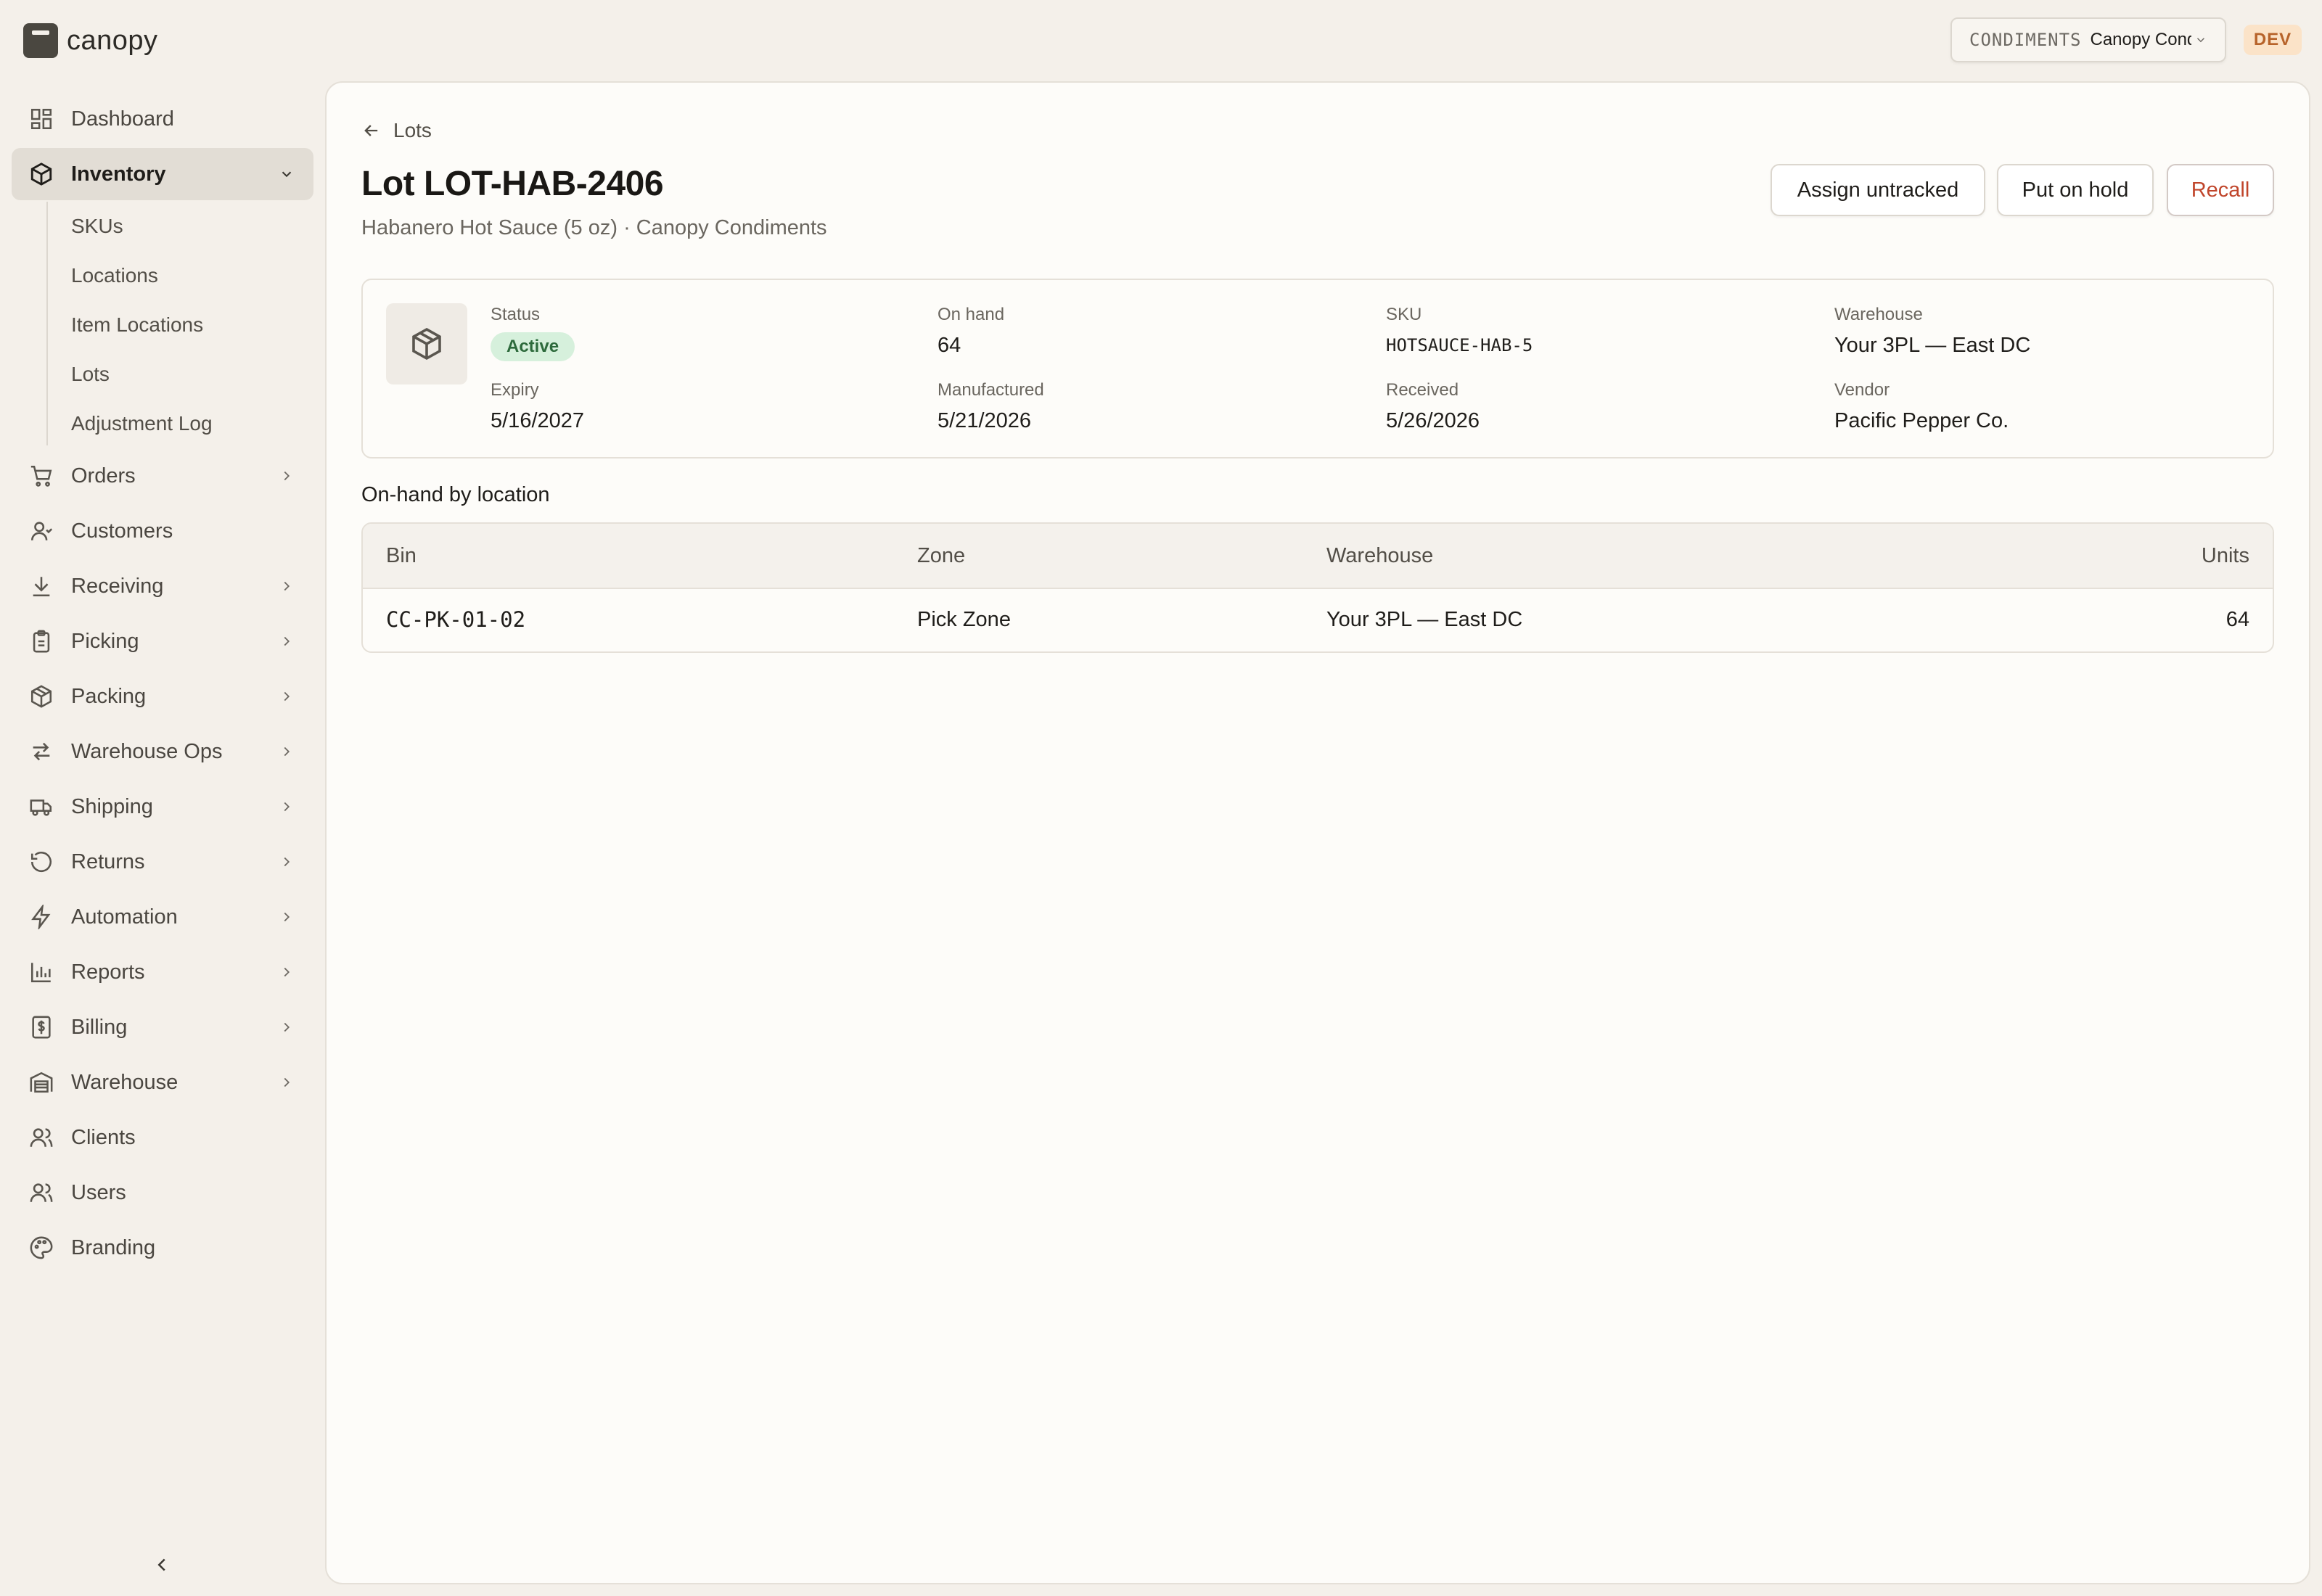 Image resolution: width=2322 pixels, height=1596 pixels. Describe the element at coordinates (162, 696) in the screenshot. I see `sidebar-item-packing: Packing` at that location.